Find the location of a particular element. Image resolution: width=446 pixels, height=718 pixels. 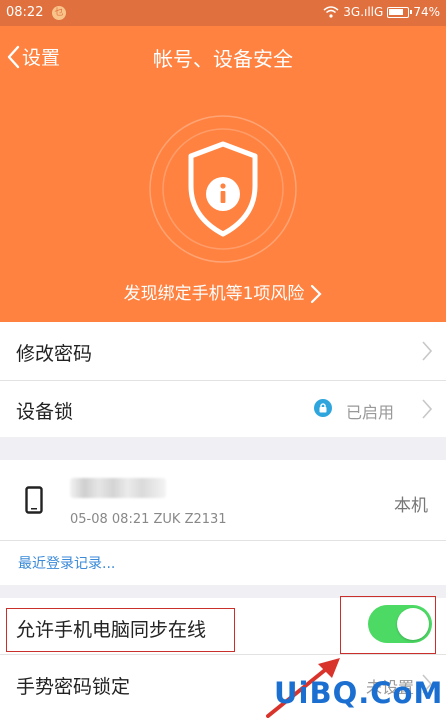

device-name-redacted is located at coordinates (118, 488).